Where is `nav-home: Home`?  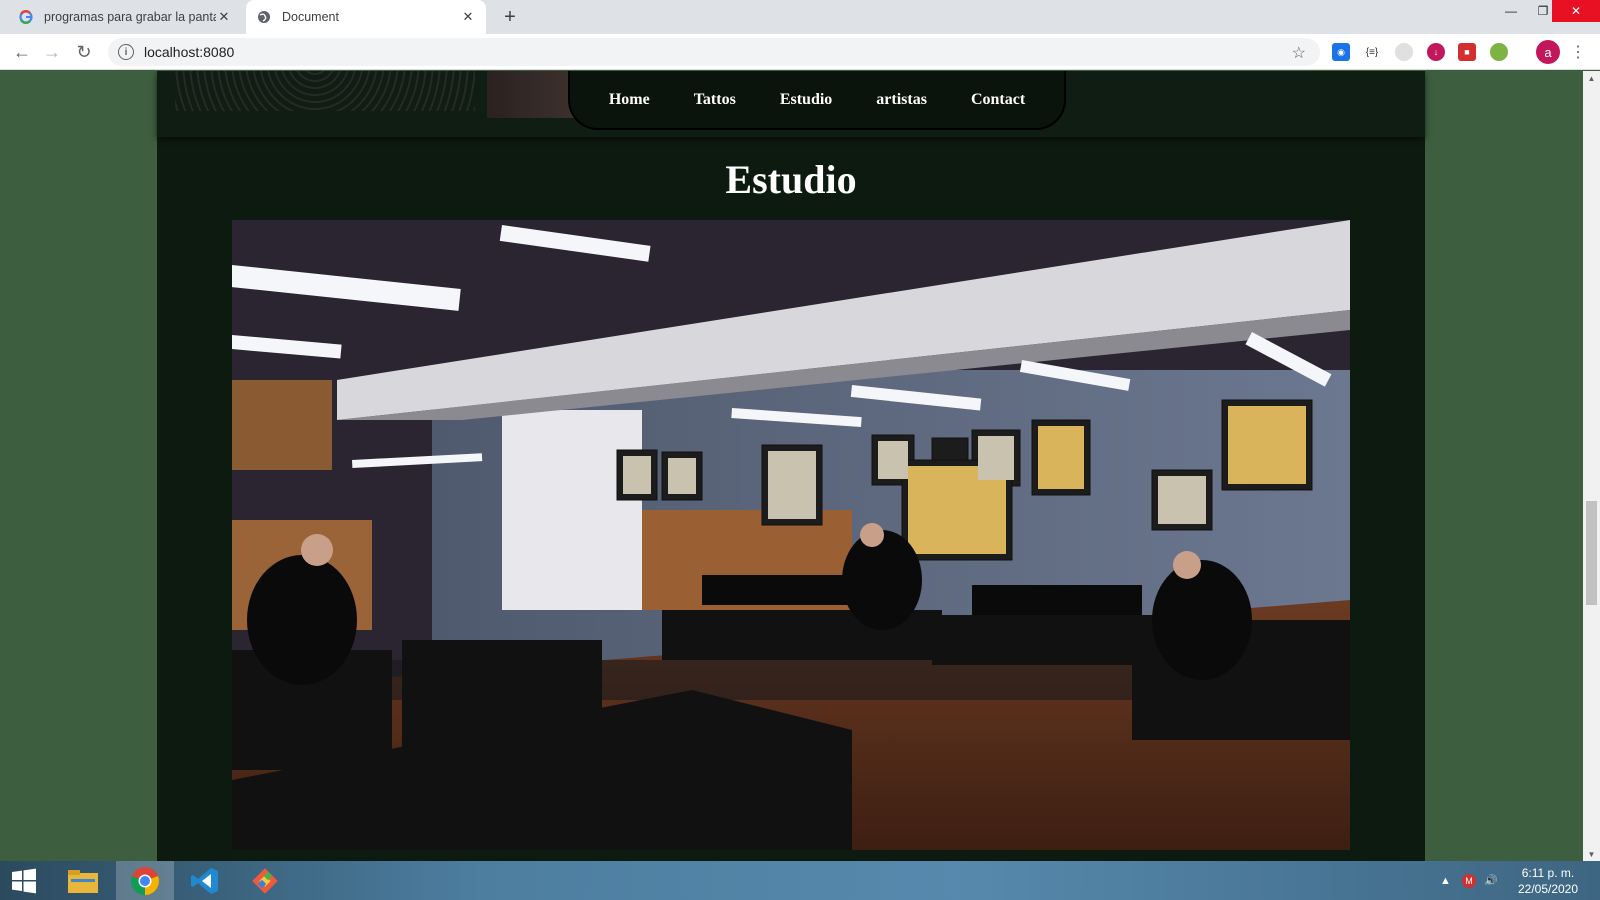 nav-home: Home is located at coordinates (629, 100).